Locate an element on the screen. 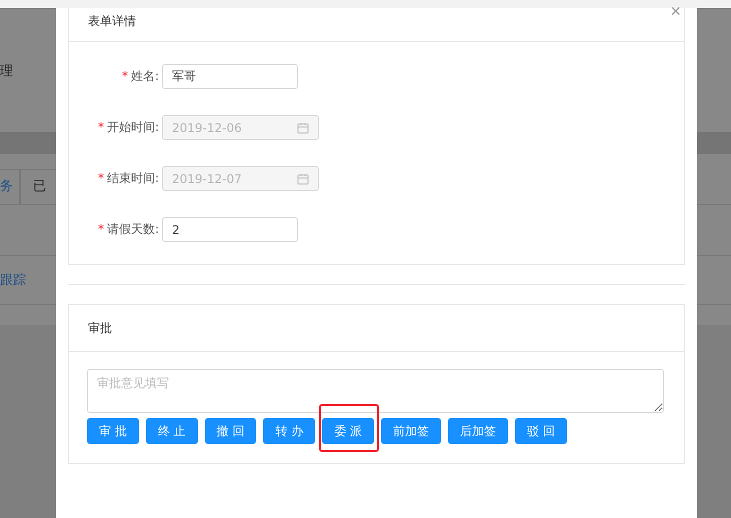 This screenshot has height=518, width=731. field-label: 结束时间: is located at coordinates (132, 178).